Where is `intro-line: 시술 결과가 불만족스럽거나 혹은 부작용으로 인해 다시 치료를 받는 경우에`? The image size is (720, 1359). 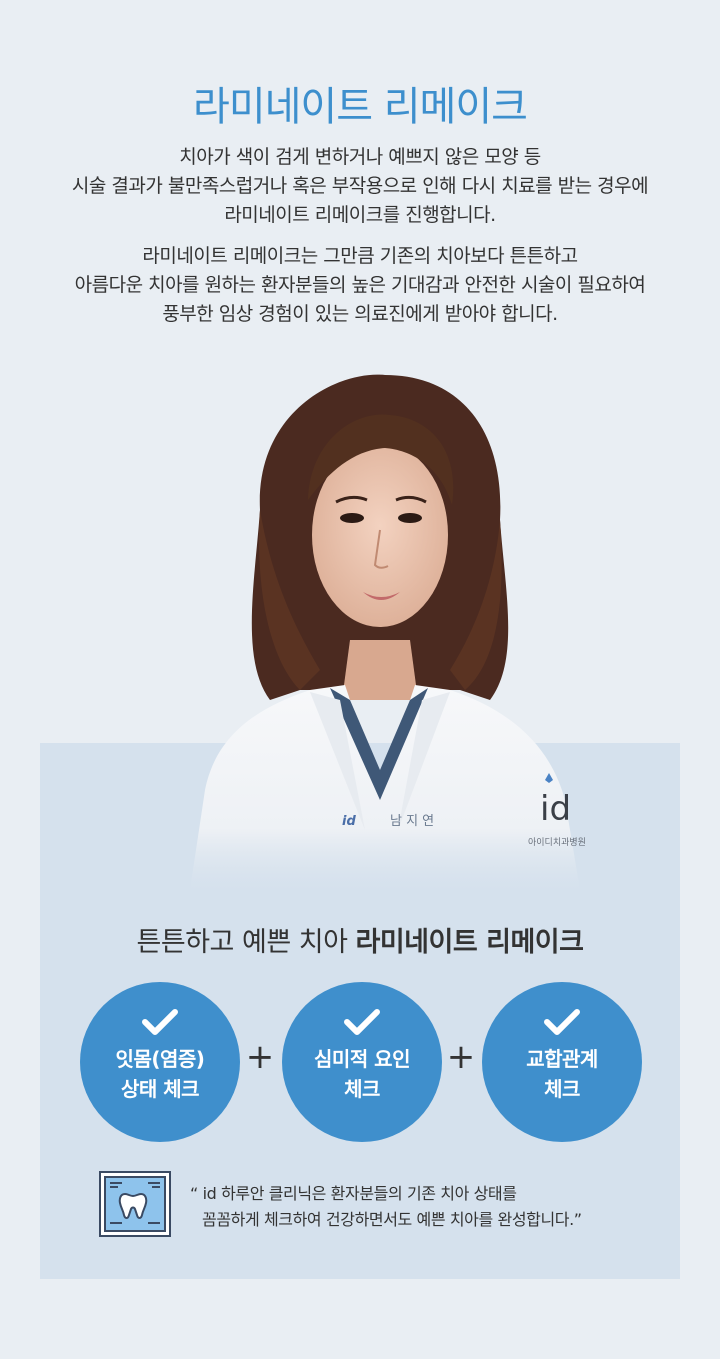 intro-line: 시술 결과가 불만족스럽거나 혹은 부작용으로 인해 다시 치료를 받는 경우에 is located at coordinates (360, 186).